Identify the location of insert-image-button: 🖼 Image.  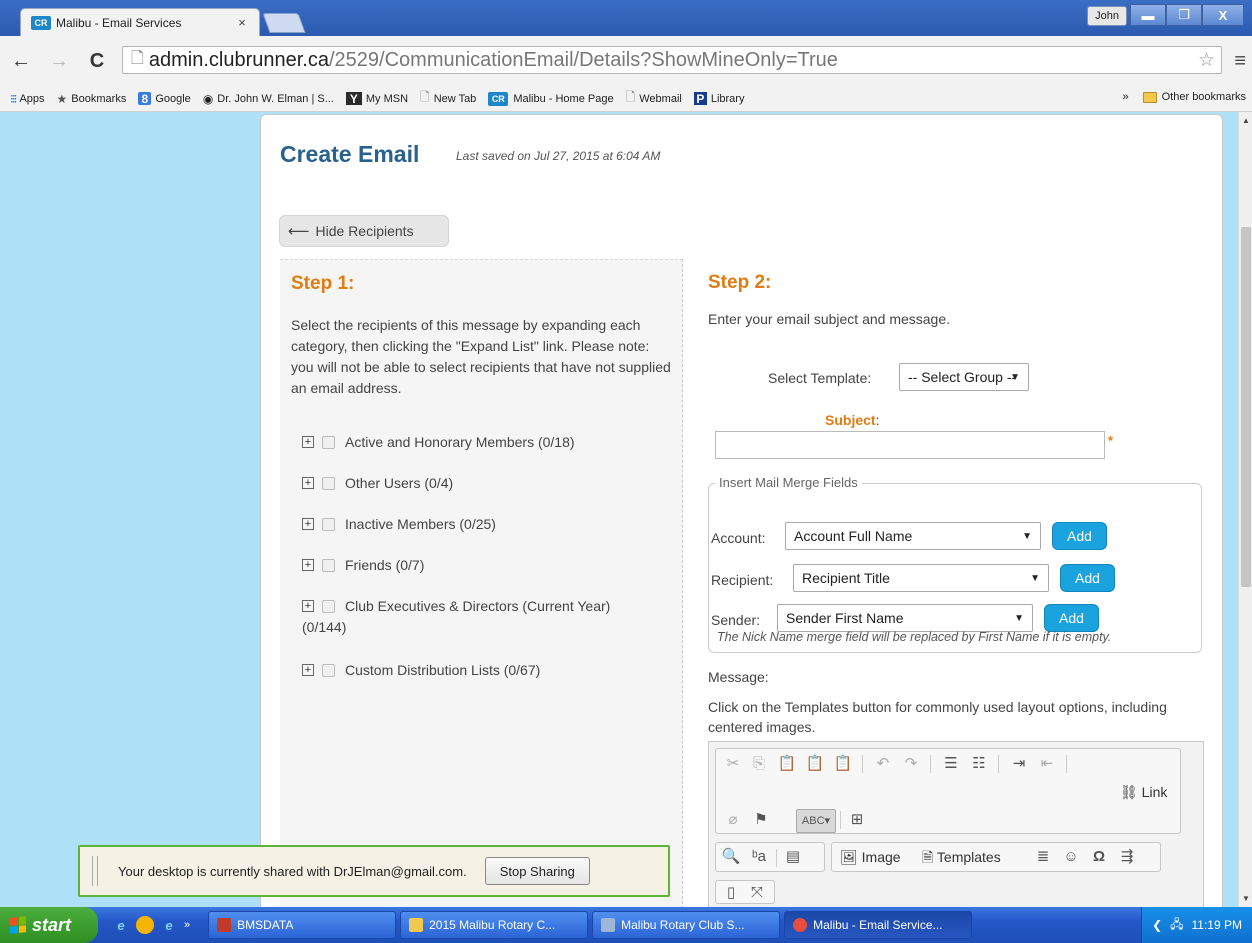
(870, 857).